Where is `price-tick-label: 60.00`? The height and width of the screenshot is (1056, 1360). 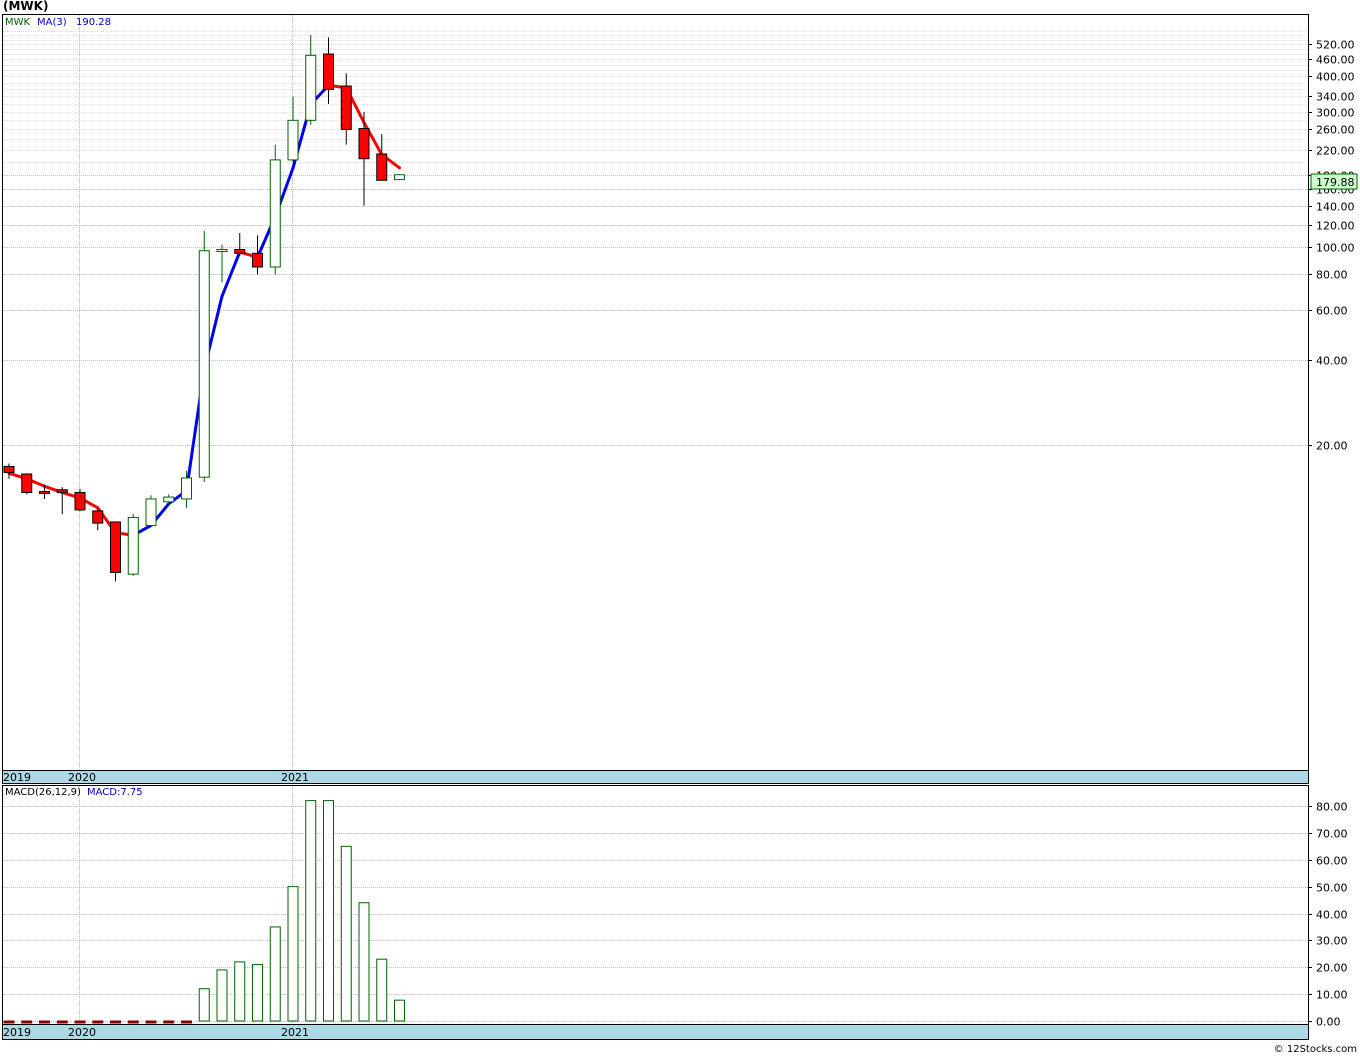
price-tick-label: 60.00 is located at coordinates (1332, 311).